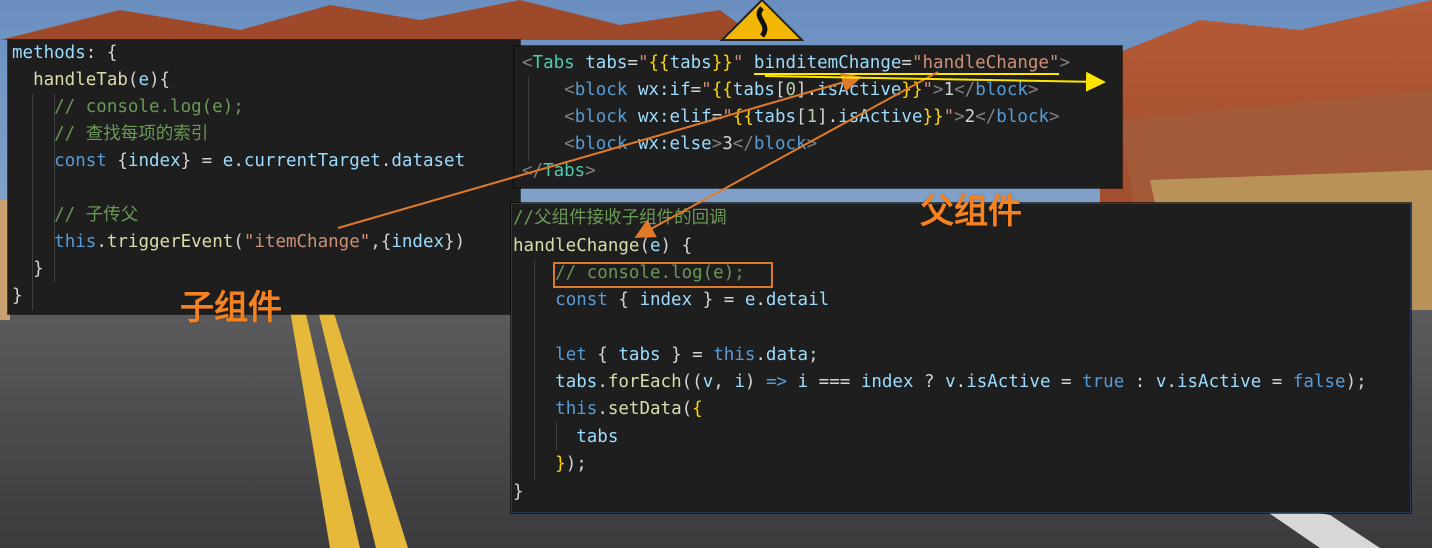  I want to click on code-line: });, so click(571, 464).